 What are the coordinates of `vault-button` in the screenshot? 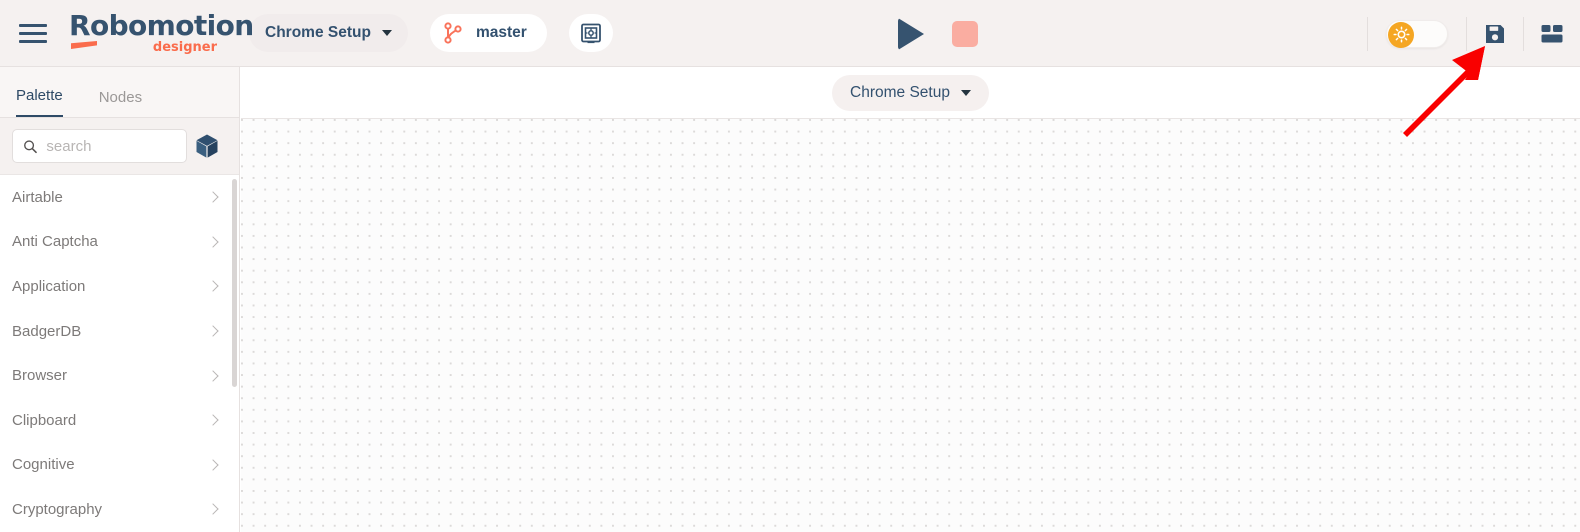 It's located at (590, 33).